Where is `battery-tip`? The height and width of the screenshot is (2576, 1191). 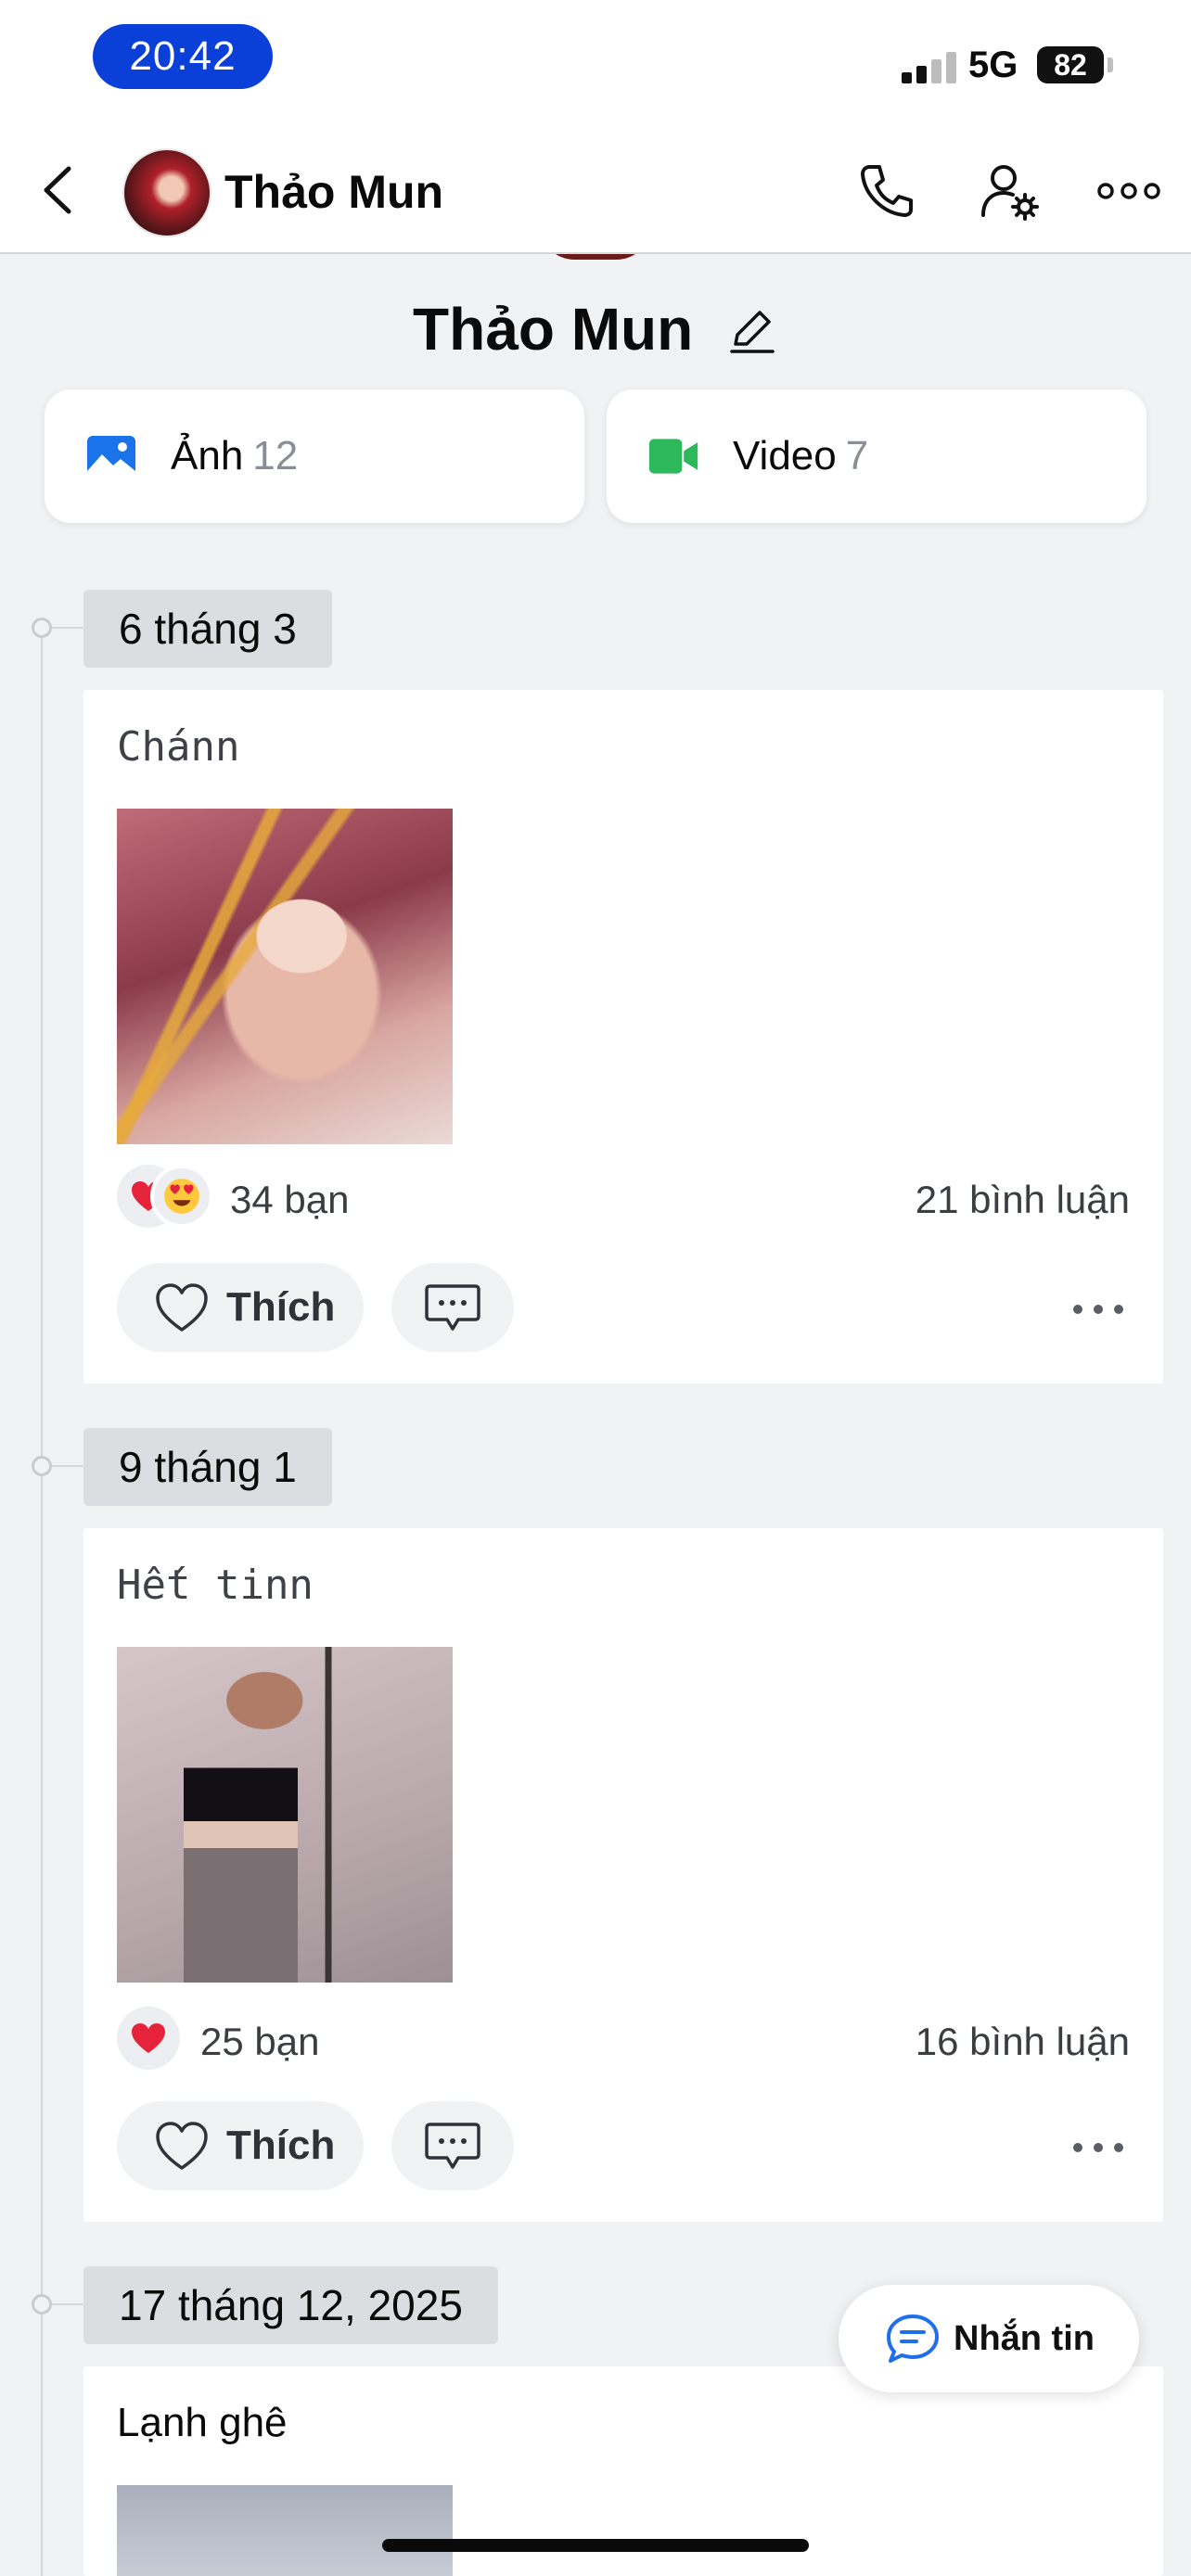
battery-tip is located at coordinates (1110, 64).